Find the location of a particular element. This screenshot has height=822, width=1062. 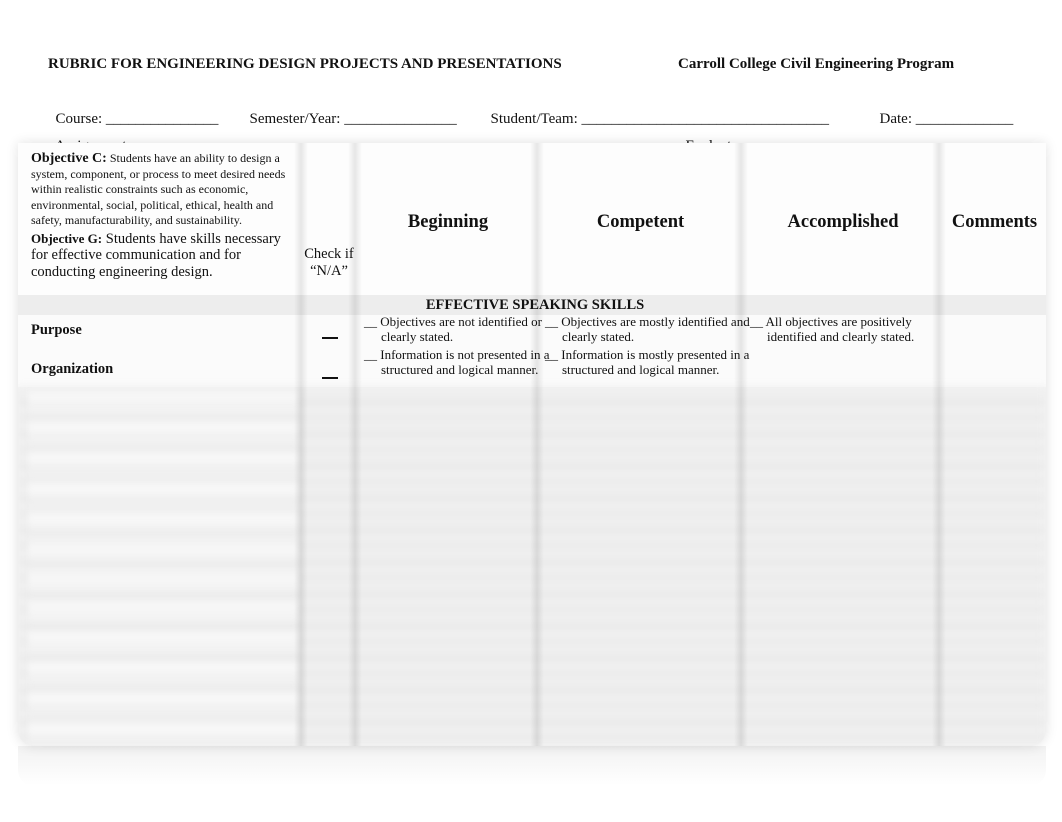

column-header-competent: Competent is located at coordinates (640, 222).